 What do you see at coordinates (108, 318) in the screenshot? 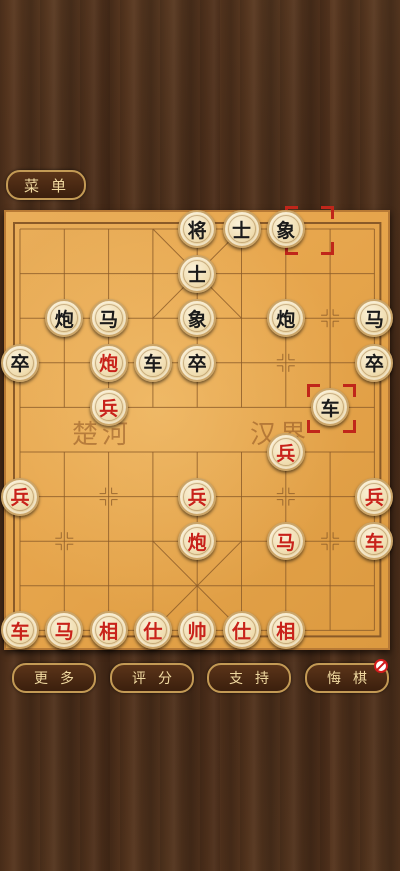
I see `black-piece: 马` at bounding box center [108, 318].